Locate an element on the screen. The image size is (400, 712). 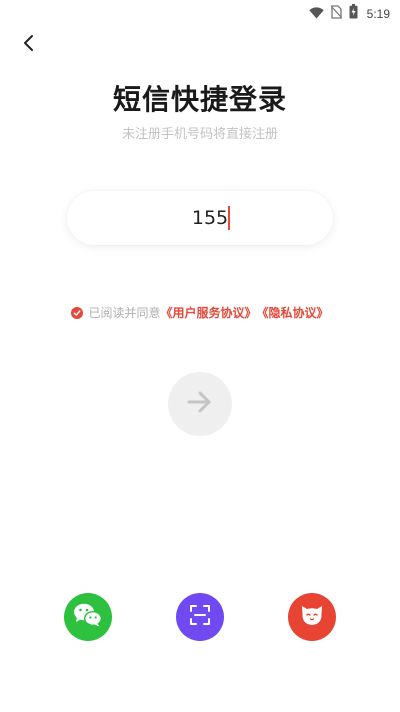
no-sim-icon is located at coordinates (336, 13).